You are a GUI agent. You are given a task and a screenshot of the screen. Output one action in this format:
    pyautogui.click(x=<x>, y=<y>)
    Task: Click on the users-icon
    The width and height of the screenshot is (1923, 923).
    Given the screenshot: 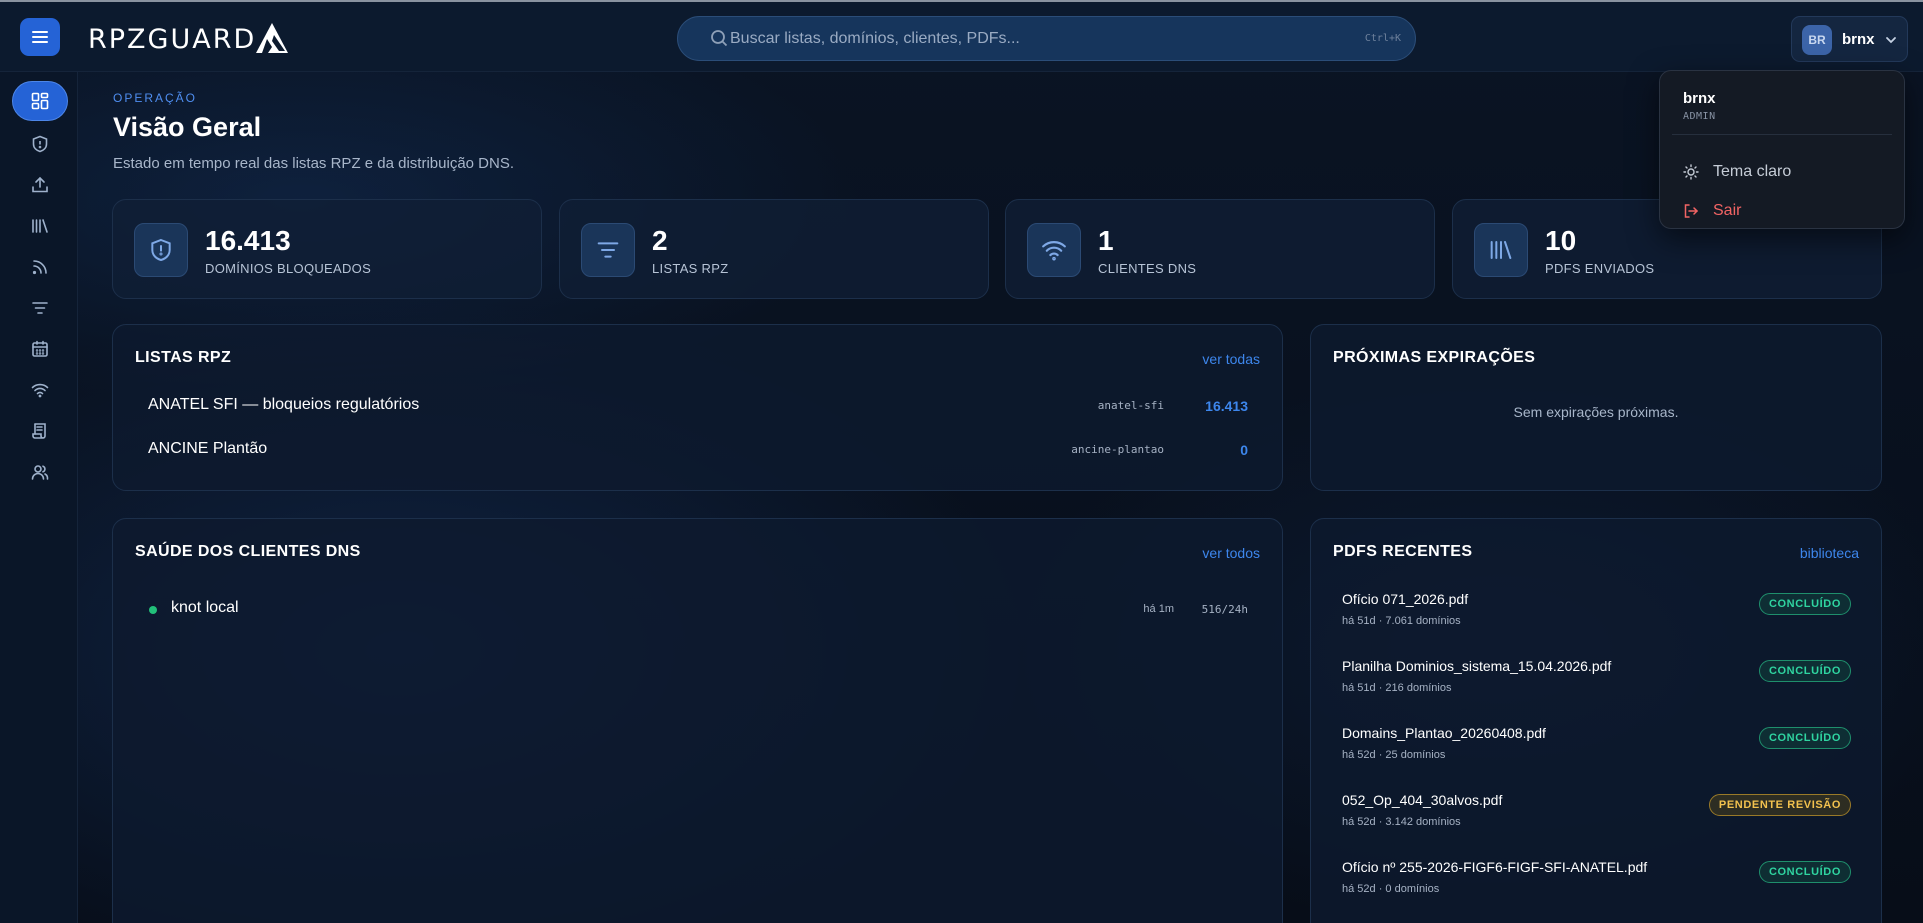 What is the action you would take?
    pyautogui.click(x=40, y=472)
    